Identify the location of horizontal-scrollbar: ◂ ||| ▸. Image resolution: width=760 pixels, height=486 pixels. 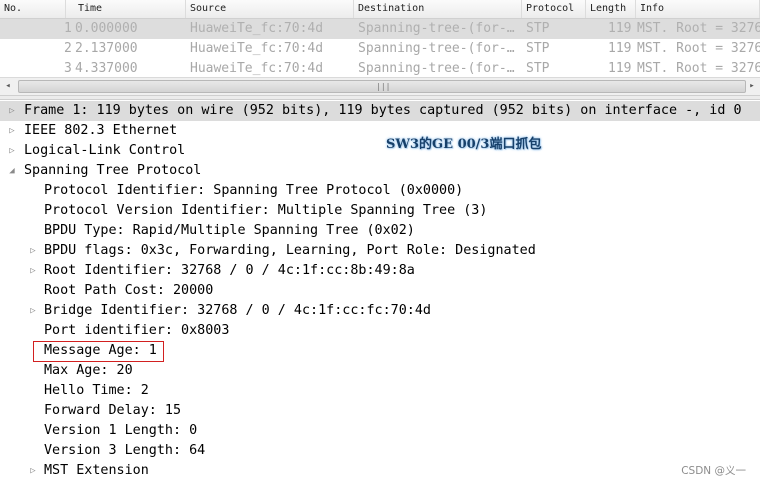
(380, 86).